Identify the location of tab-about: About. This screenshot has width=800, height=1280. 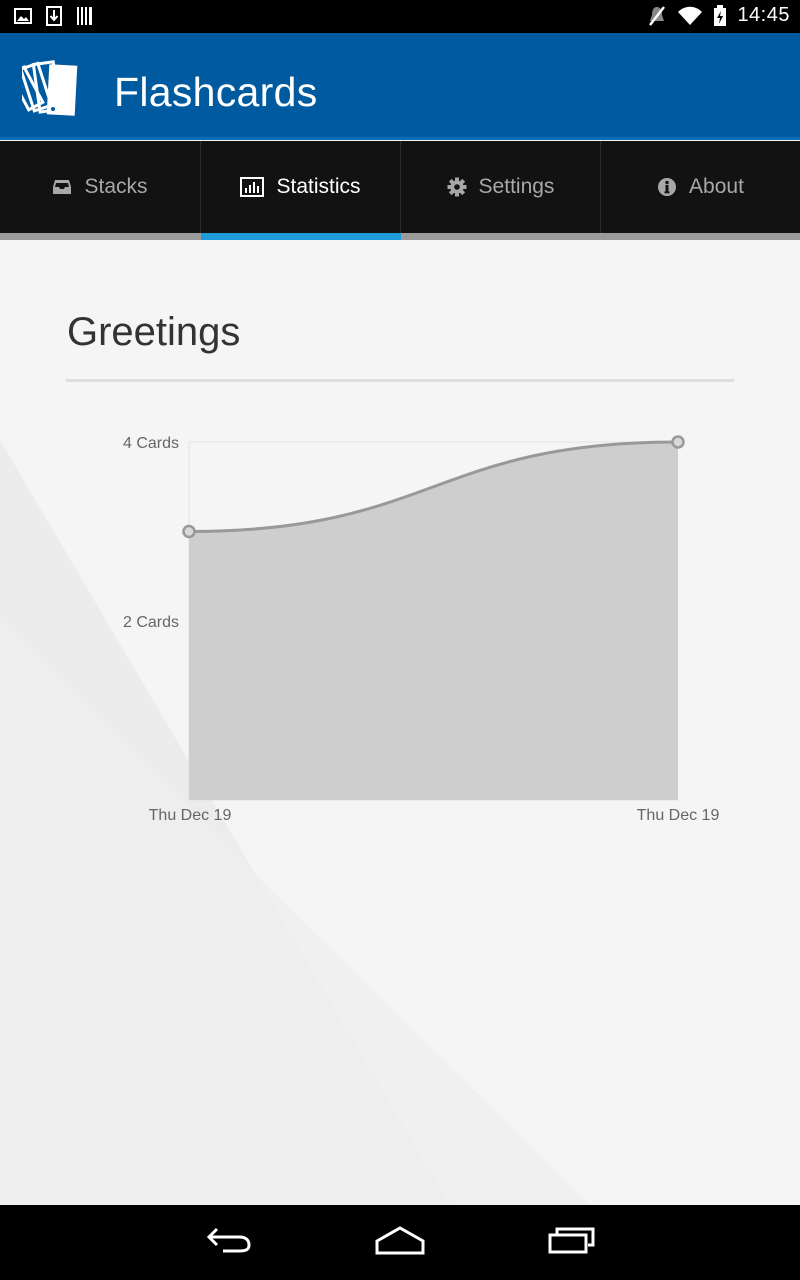
(700, 187).